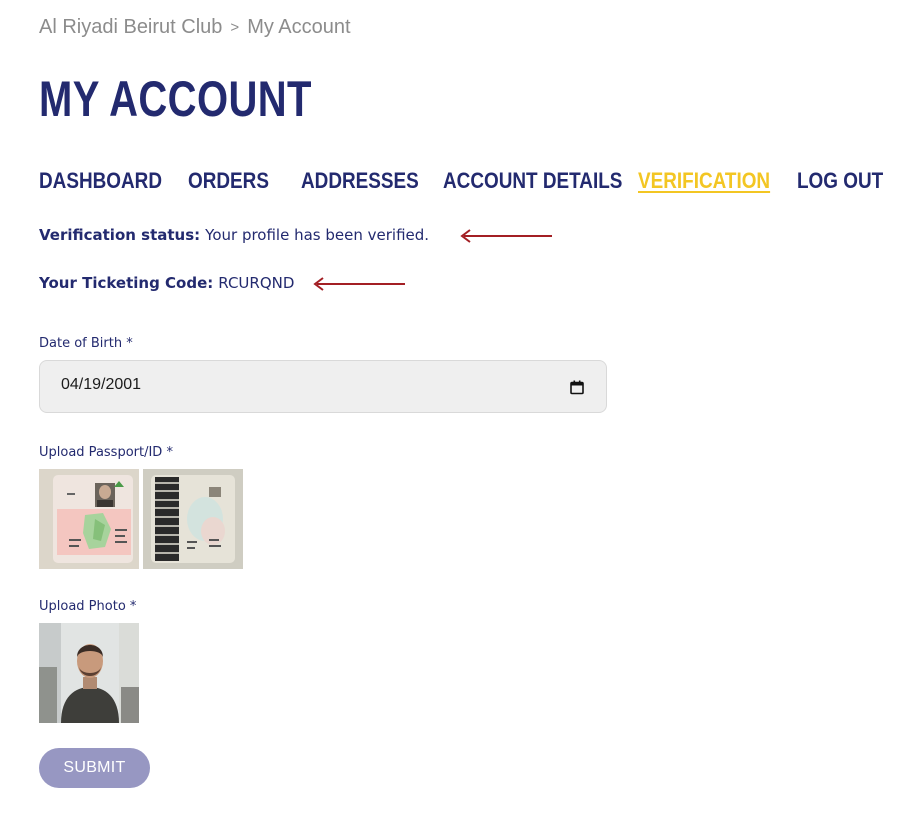  Describe the element at coordinates (256, 283) in the screenshot. I see `ticketing-code-value: RCURQND` at that location.